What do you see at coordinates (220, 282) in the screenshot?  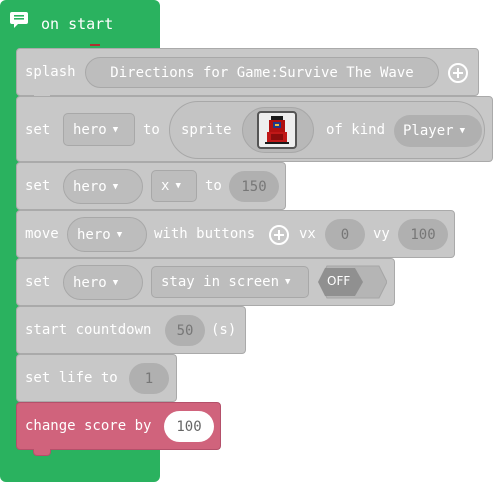 I see `flag-name: stay in screen` at bounding box center [220, 282].